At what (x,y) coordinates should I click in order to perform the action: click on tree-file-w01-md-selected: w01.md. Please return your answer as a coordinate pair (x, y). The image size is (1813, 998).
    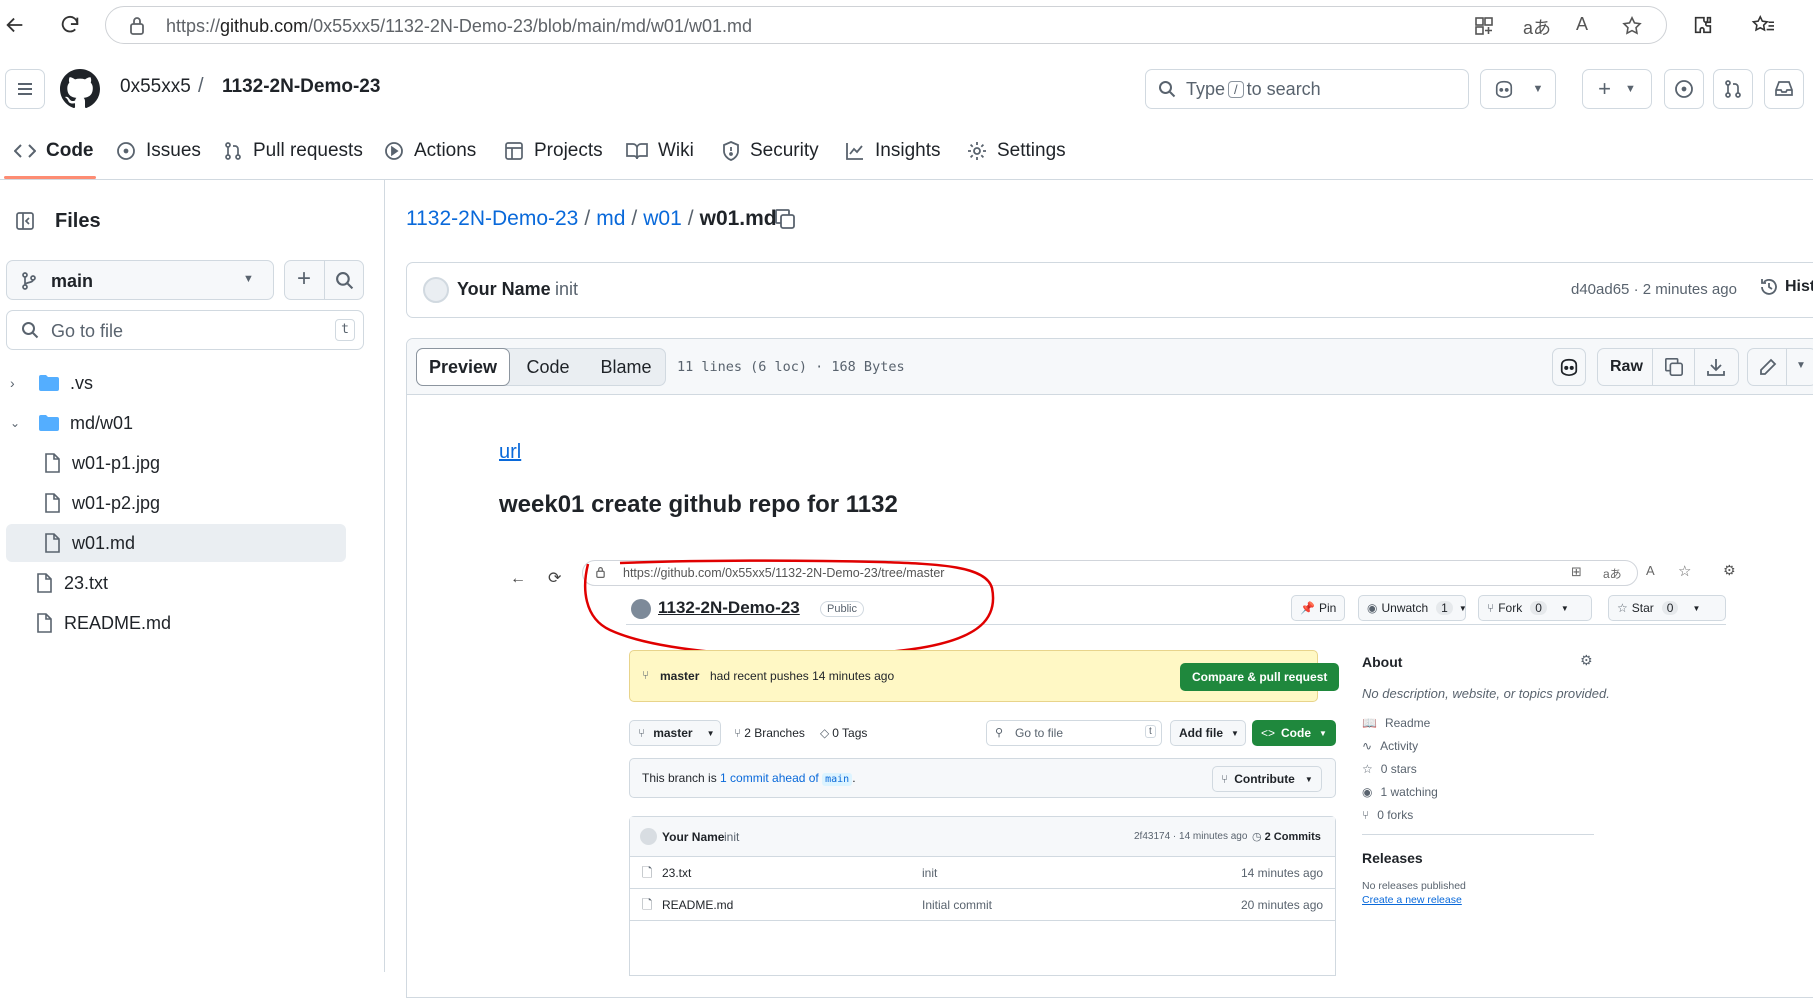
    Looking at the image, I should click on (176, 543).